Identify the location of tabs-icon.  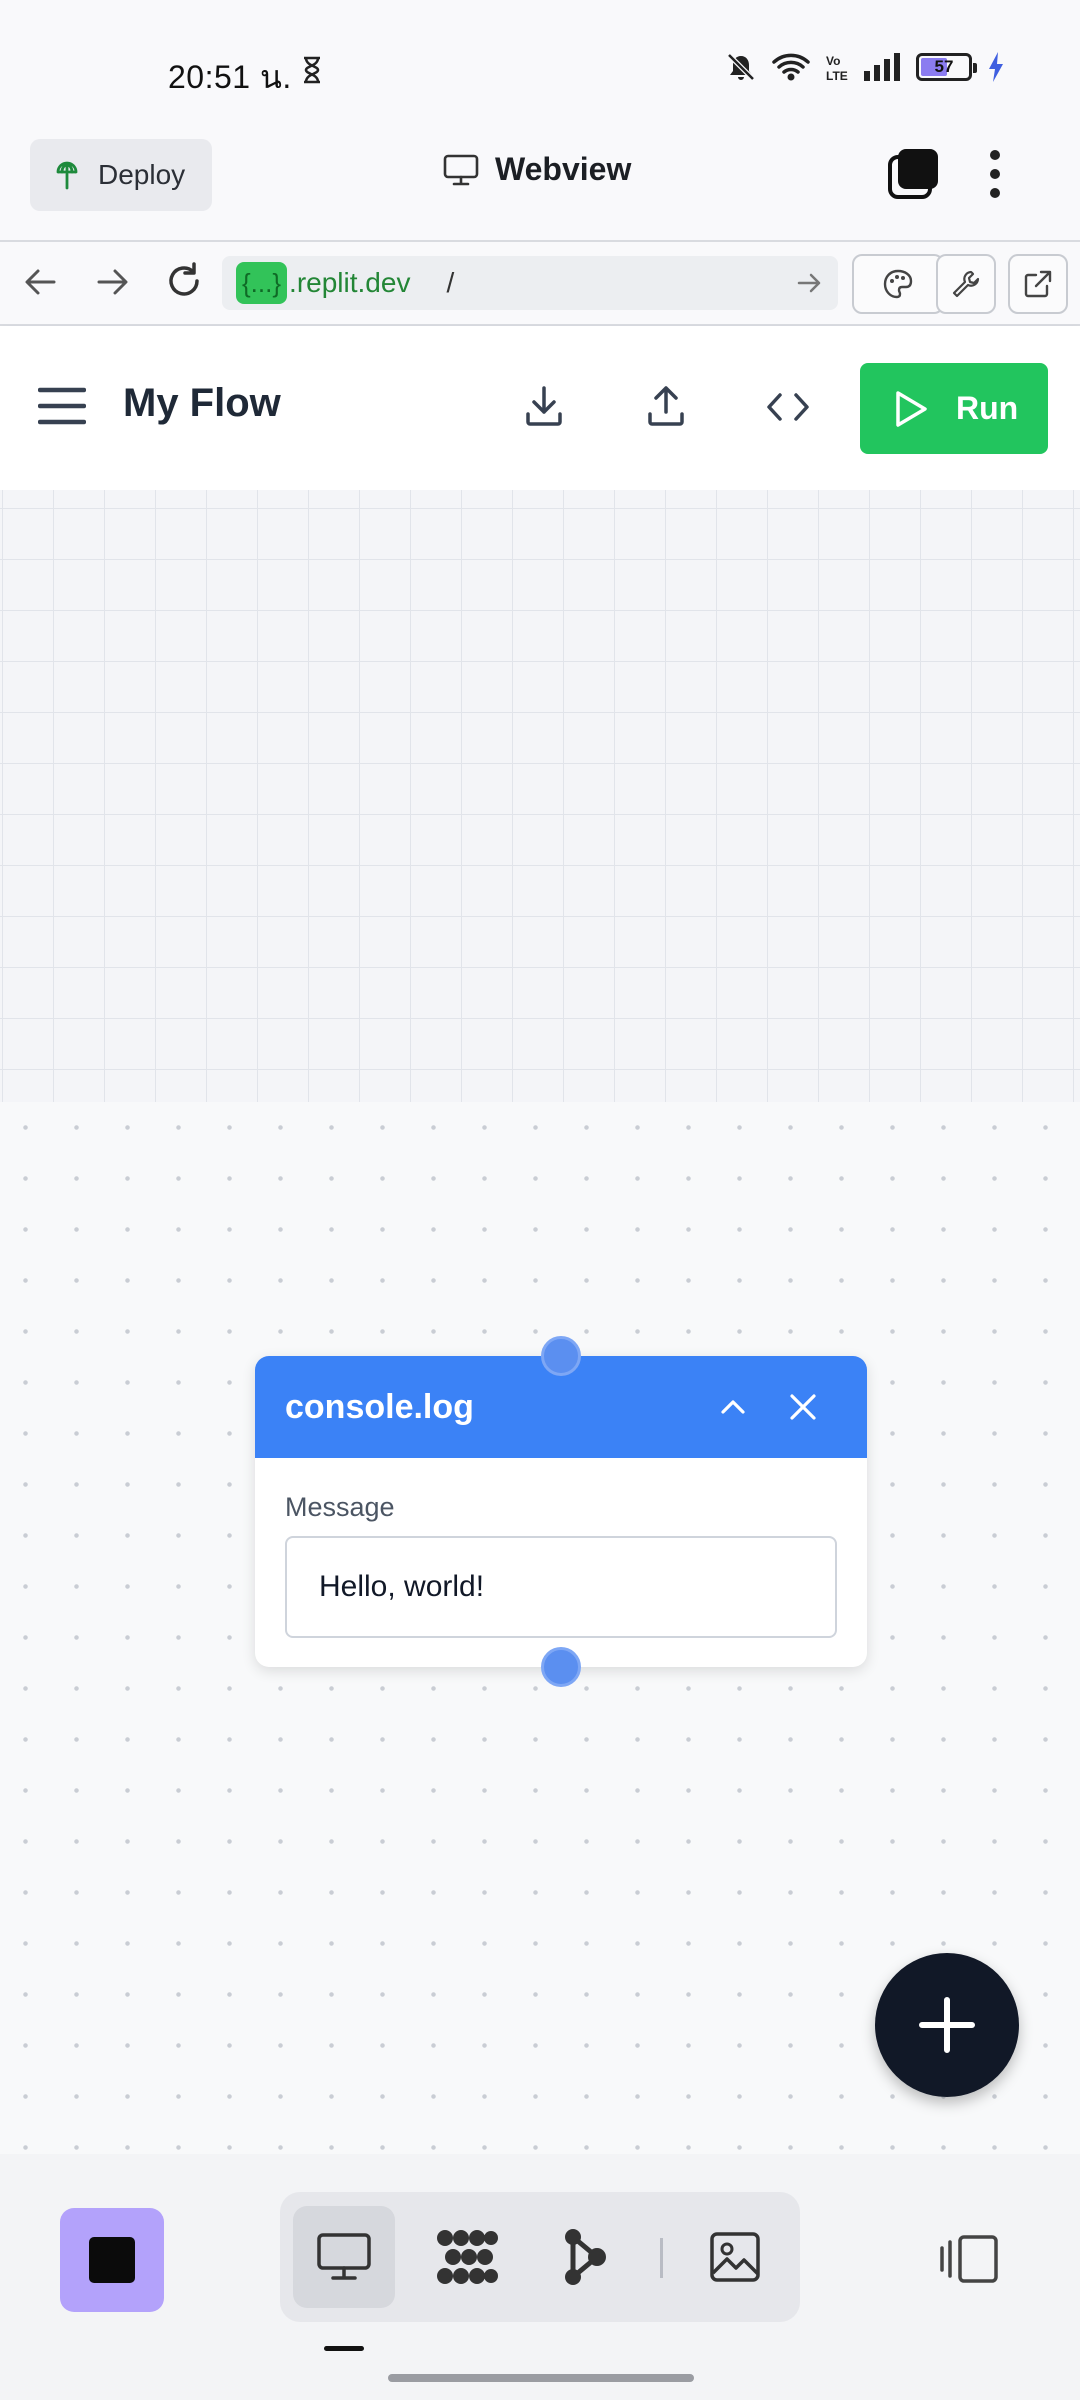
(912, 175).